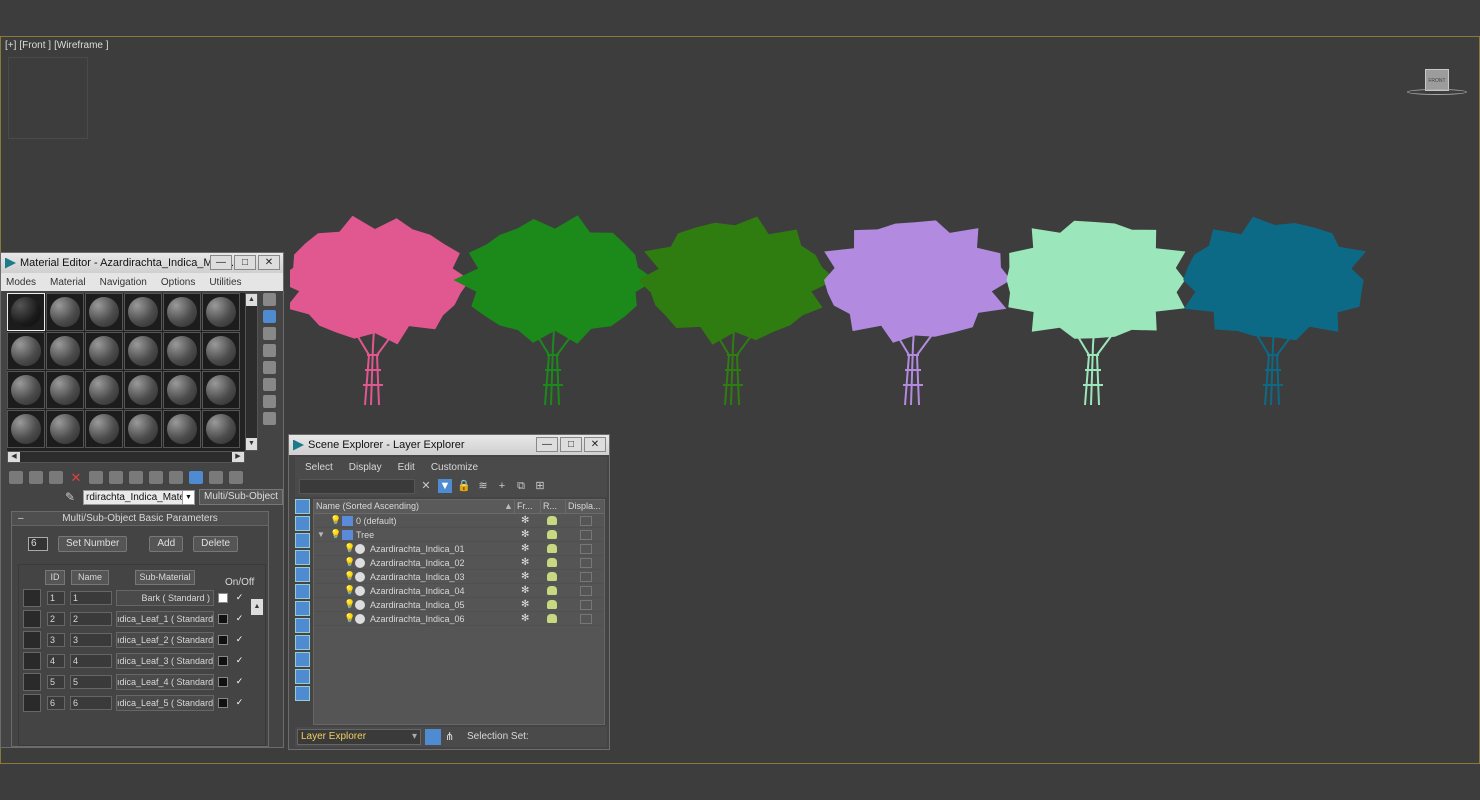 The width and height of the screenshot is (1480, 800). What do you see at coordinates (56, 640) in the screenshot?
I see `row-id: 3` at bounding box center [56, 640].